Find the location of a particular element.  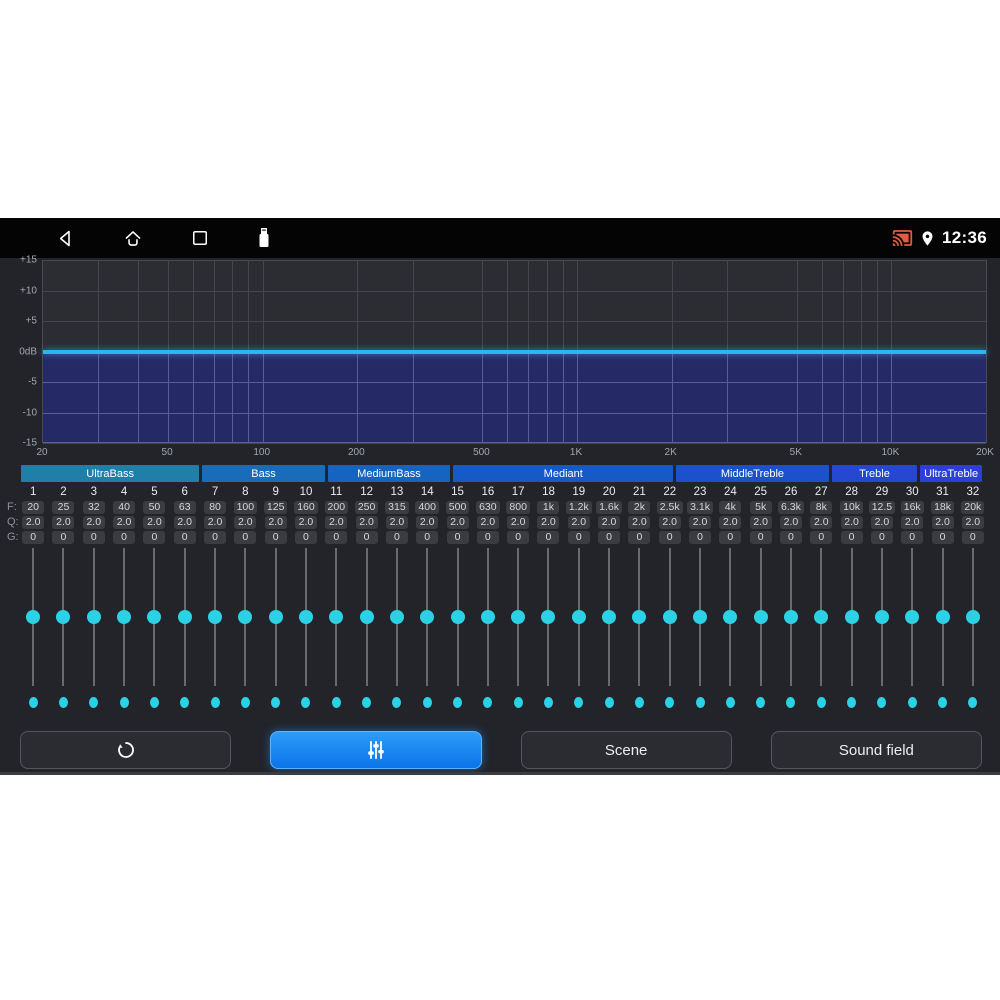

y-tick-label: +15 is located at coordinates (28, 260).